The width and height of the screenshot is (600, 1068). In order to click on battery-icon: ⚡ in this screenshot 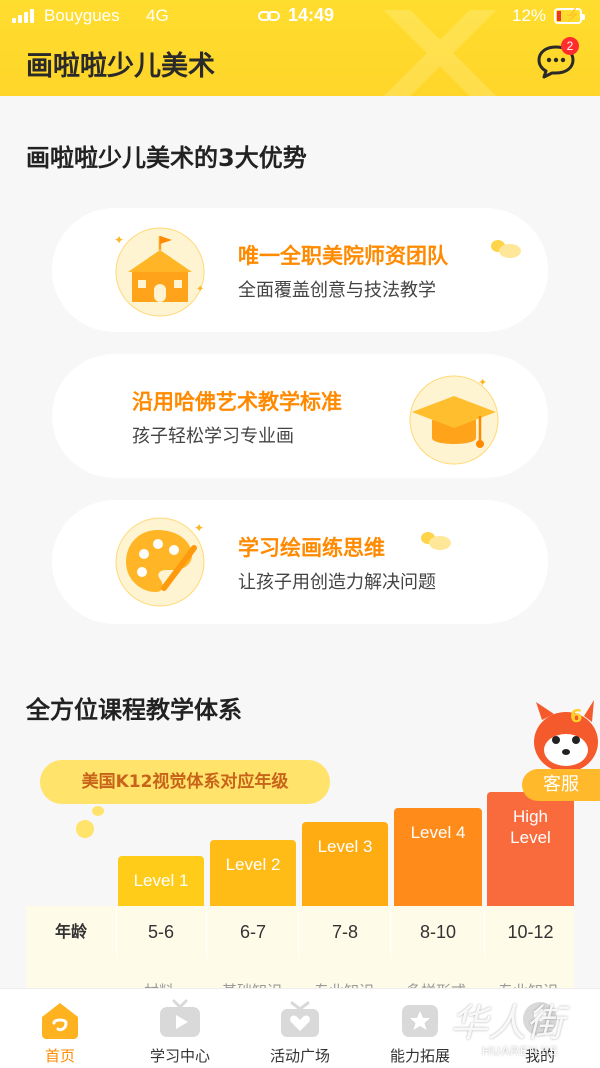, I will do `click(569, 15)`.